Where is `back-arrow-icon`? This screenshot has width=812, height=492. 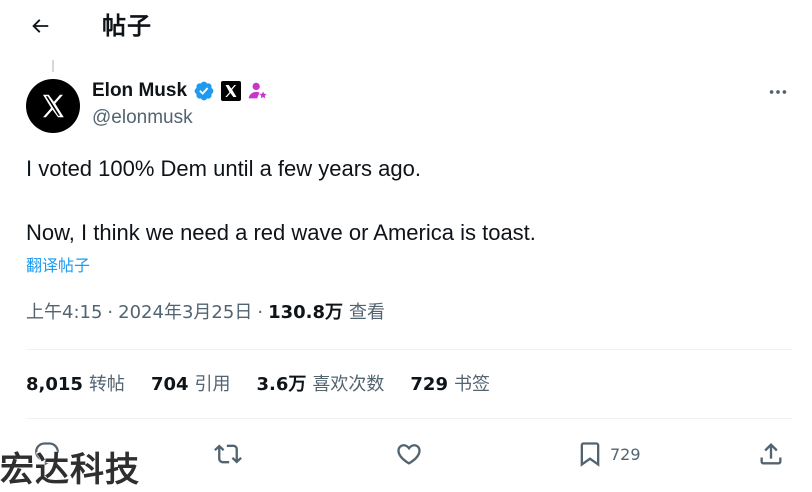
back-arrow-icon is located at coordinates (40, 26).